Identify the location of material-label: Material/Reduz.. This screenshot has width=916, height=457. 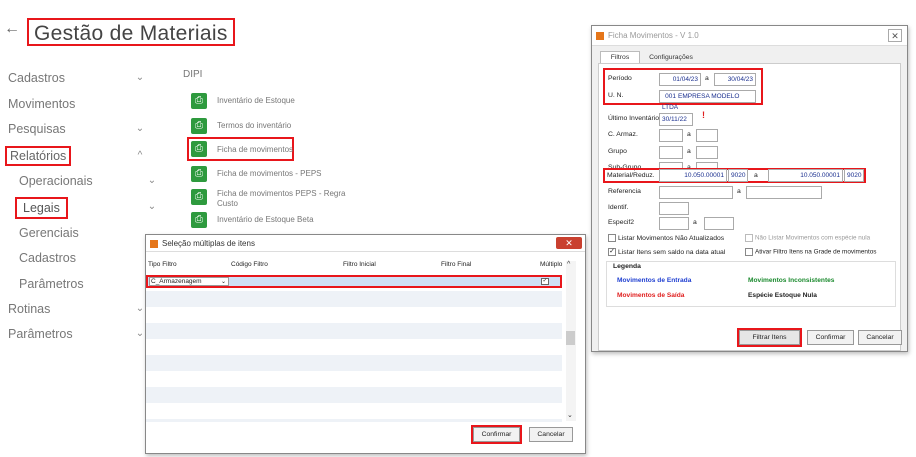
(631, 175).